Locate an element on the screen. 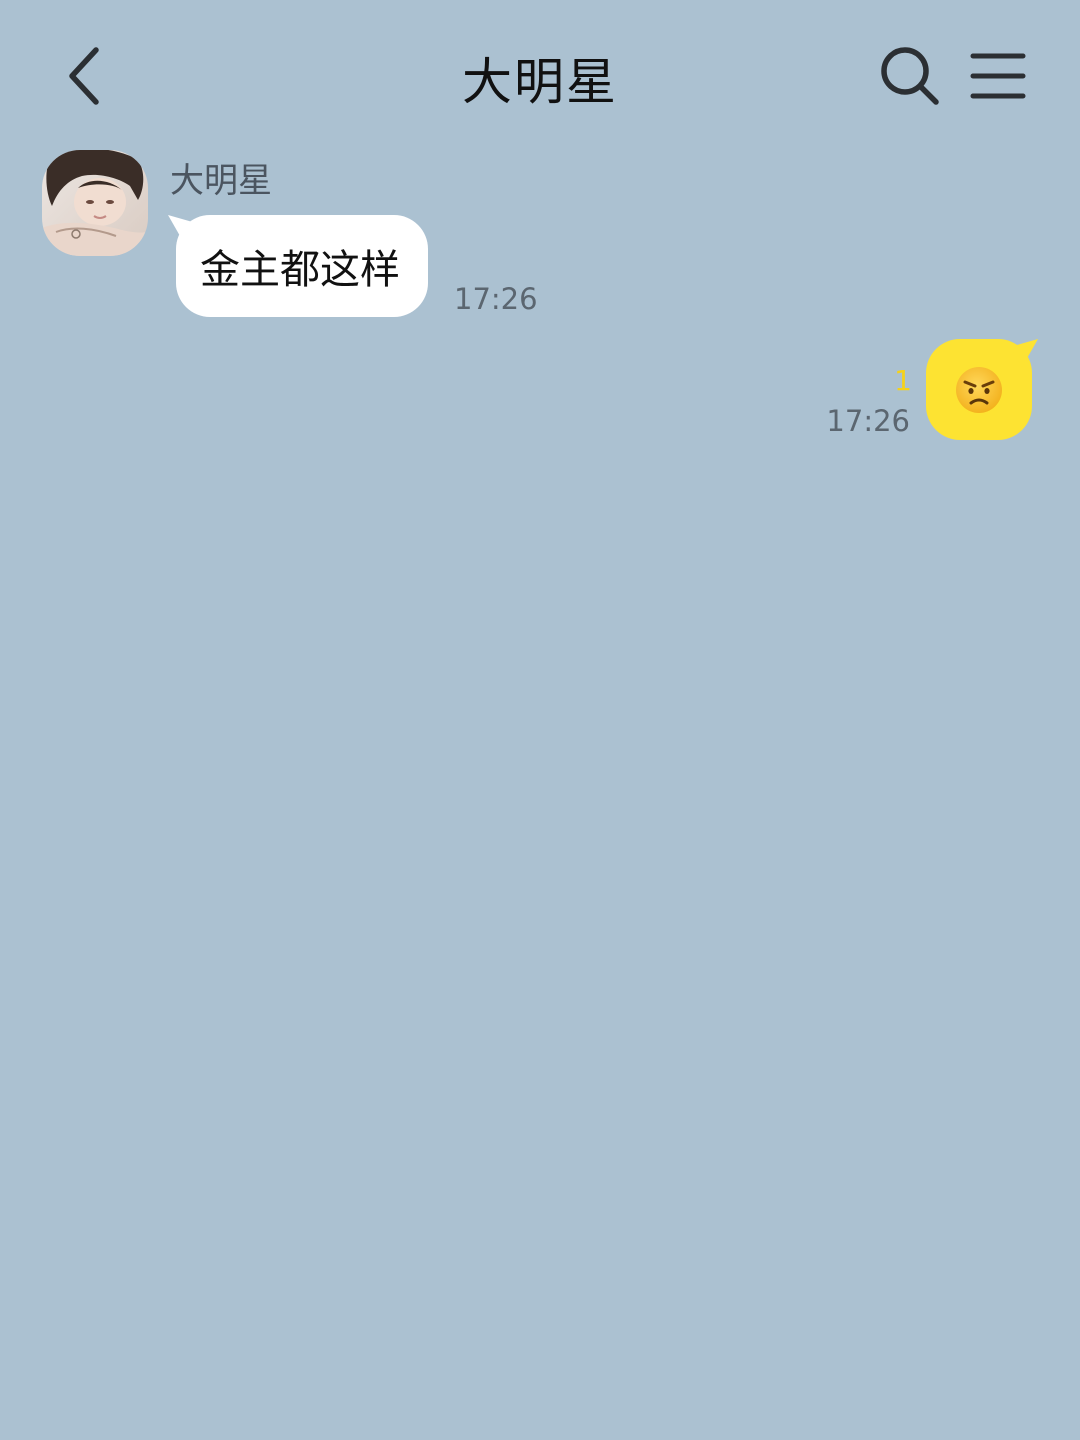  menu-button is located at coordinates (998, 76).